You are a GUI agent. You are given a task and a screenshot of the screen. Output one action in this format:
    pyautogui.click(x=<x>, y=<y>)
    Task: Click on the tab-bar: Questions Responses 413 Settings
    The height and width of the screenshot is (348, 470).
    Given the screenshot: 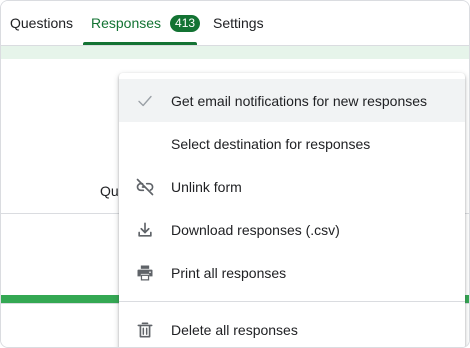 What is the action you would take?
    pyautogui.click(x=235, y=23)
    